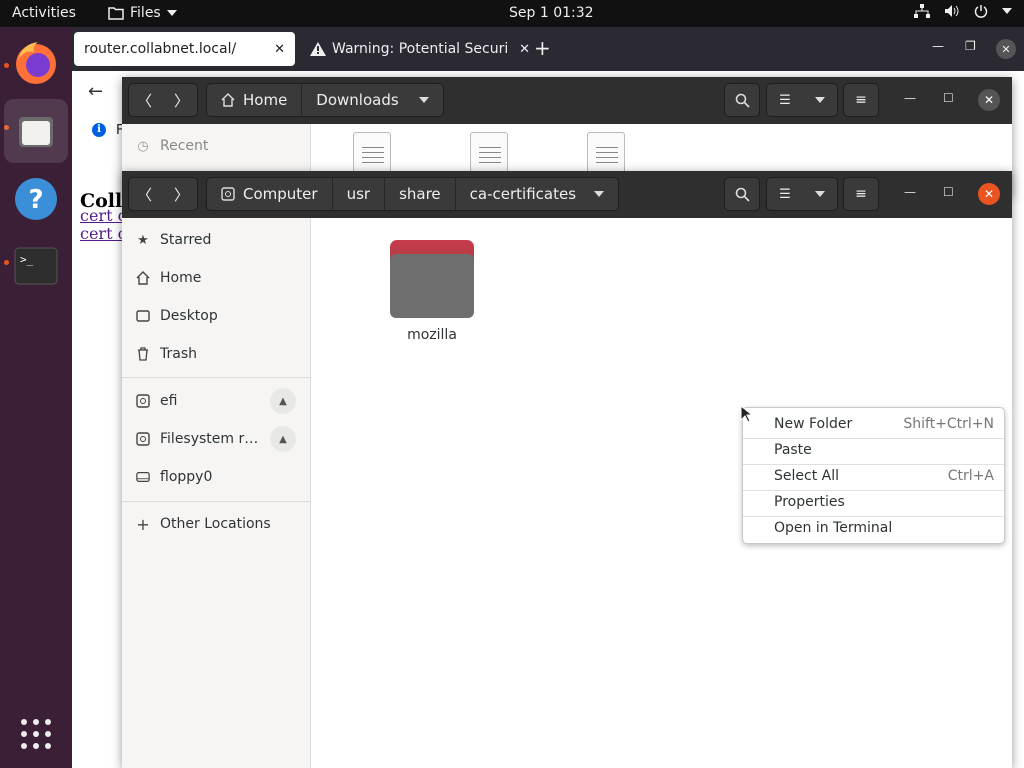 This screenshot has height=768, width=1024. What do you see at coordinates (169, 401) in the screenshot?
I see `sidebar-item-label: efi` at bounding box center [169, 401].